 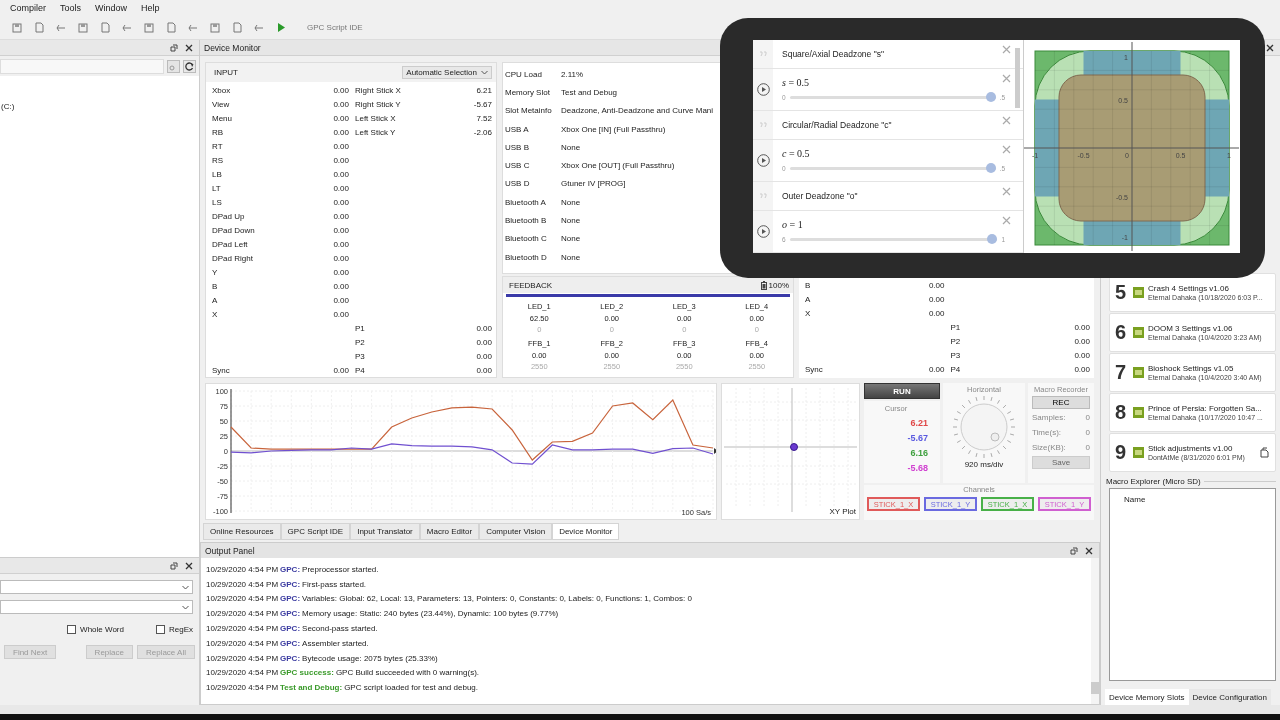 I want to click on record-button: REC, so click(x=1061, y=402).